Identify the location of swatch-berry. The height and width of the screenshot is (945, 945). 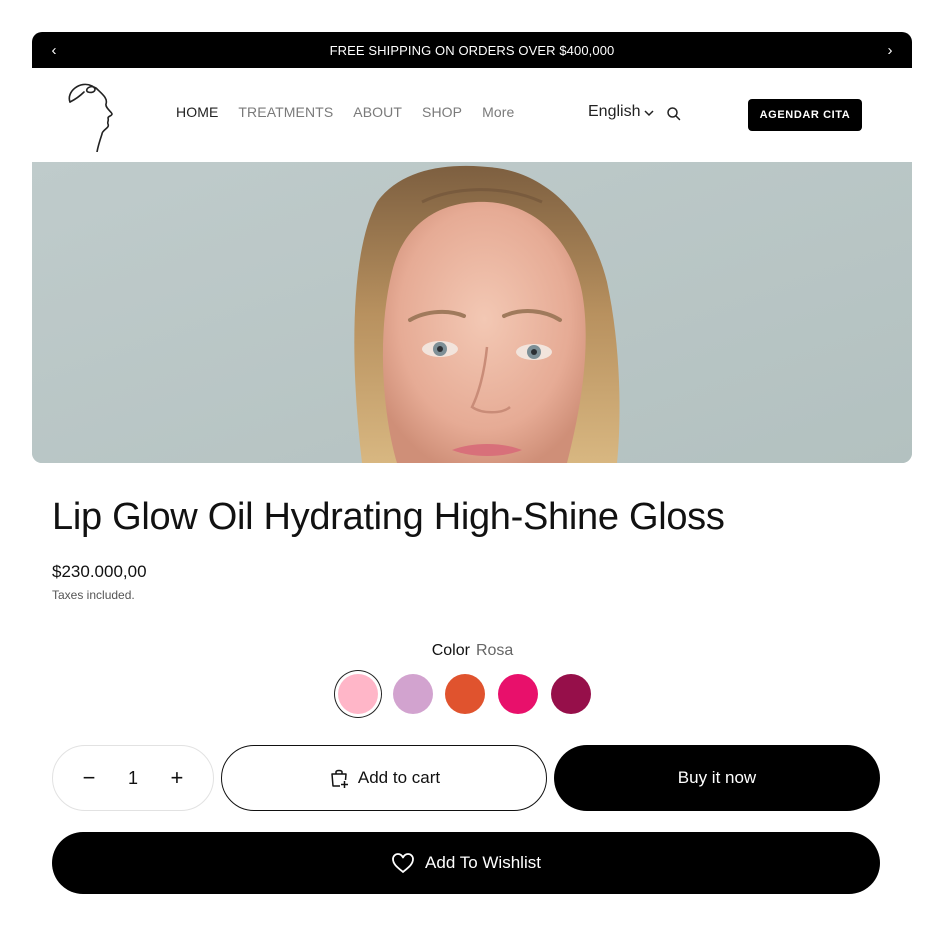
(571, 694).